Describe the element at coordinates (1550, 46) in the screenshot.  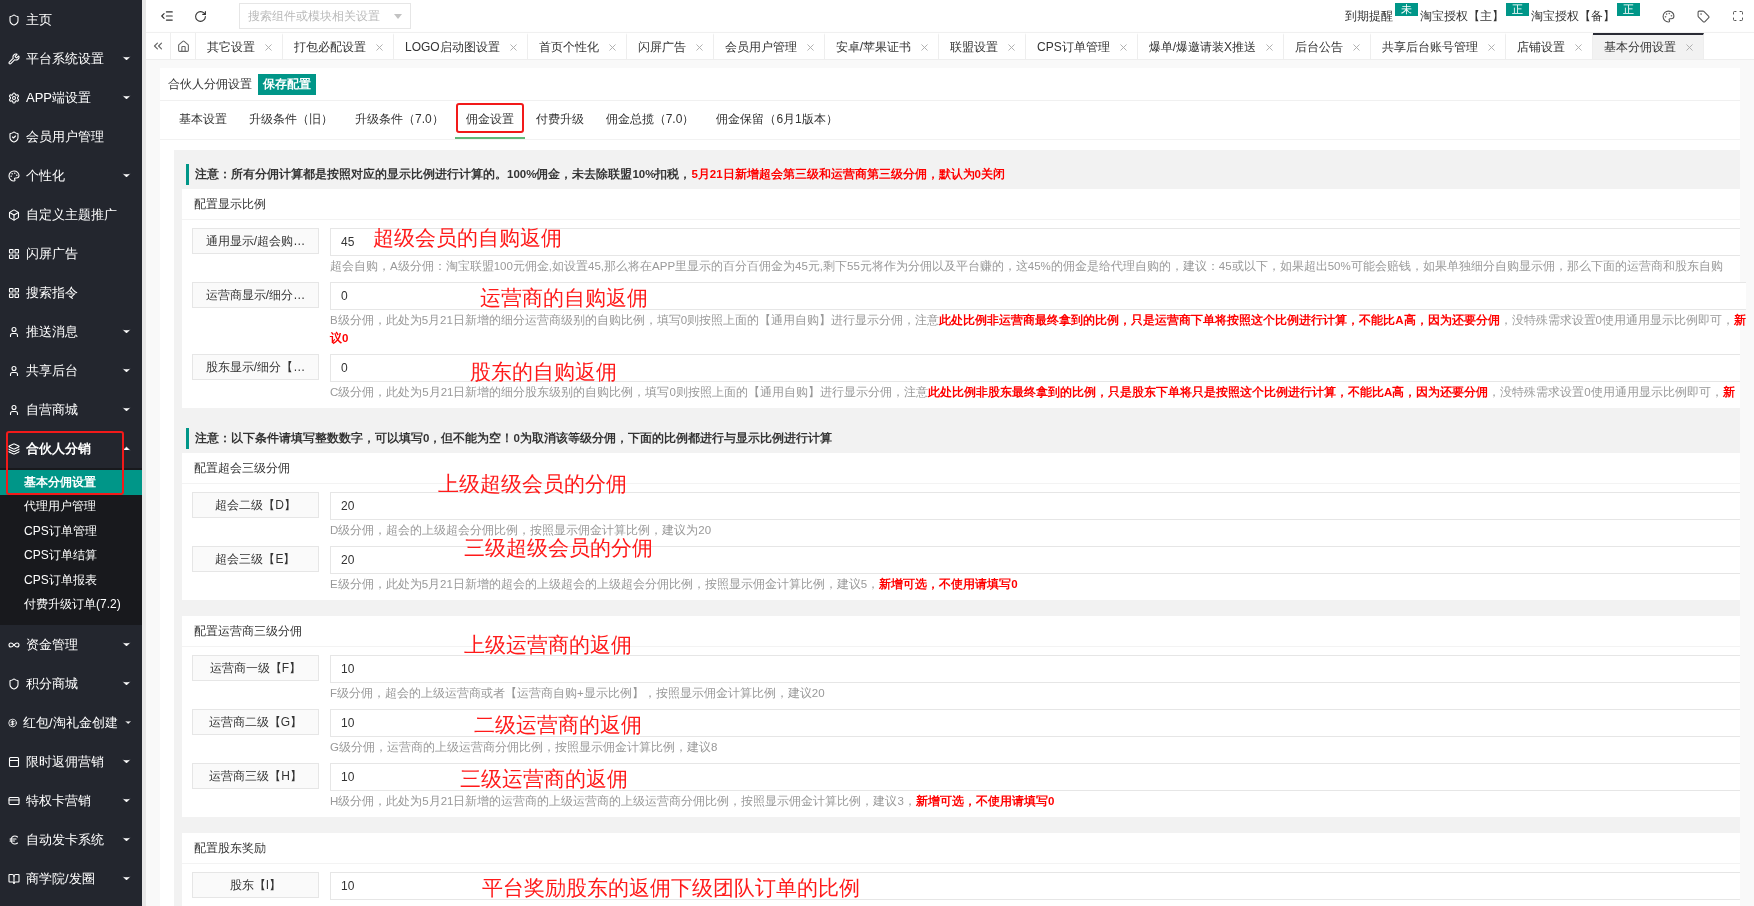
I see `page-tab: 店铺设置` at that location.